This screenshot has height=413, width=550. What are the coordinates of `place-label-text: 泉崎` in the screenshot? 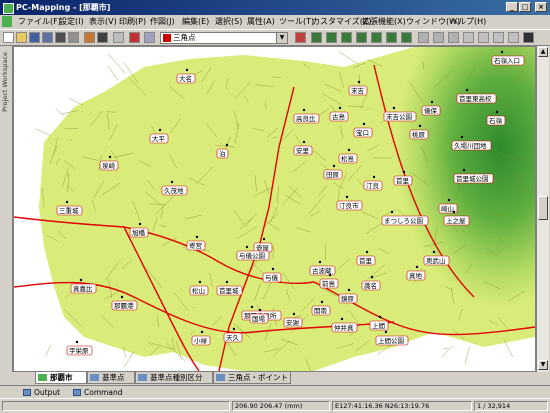 It's located at (109, 165).